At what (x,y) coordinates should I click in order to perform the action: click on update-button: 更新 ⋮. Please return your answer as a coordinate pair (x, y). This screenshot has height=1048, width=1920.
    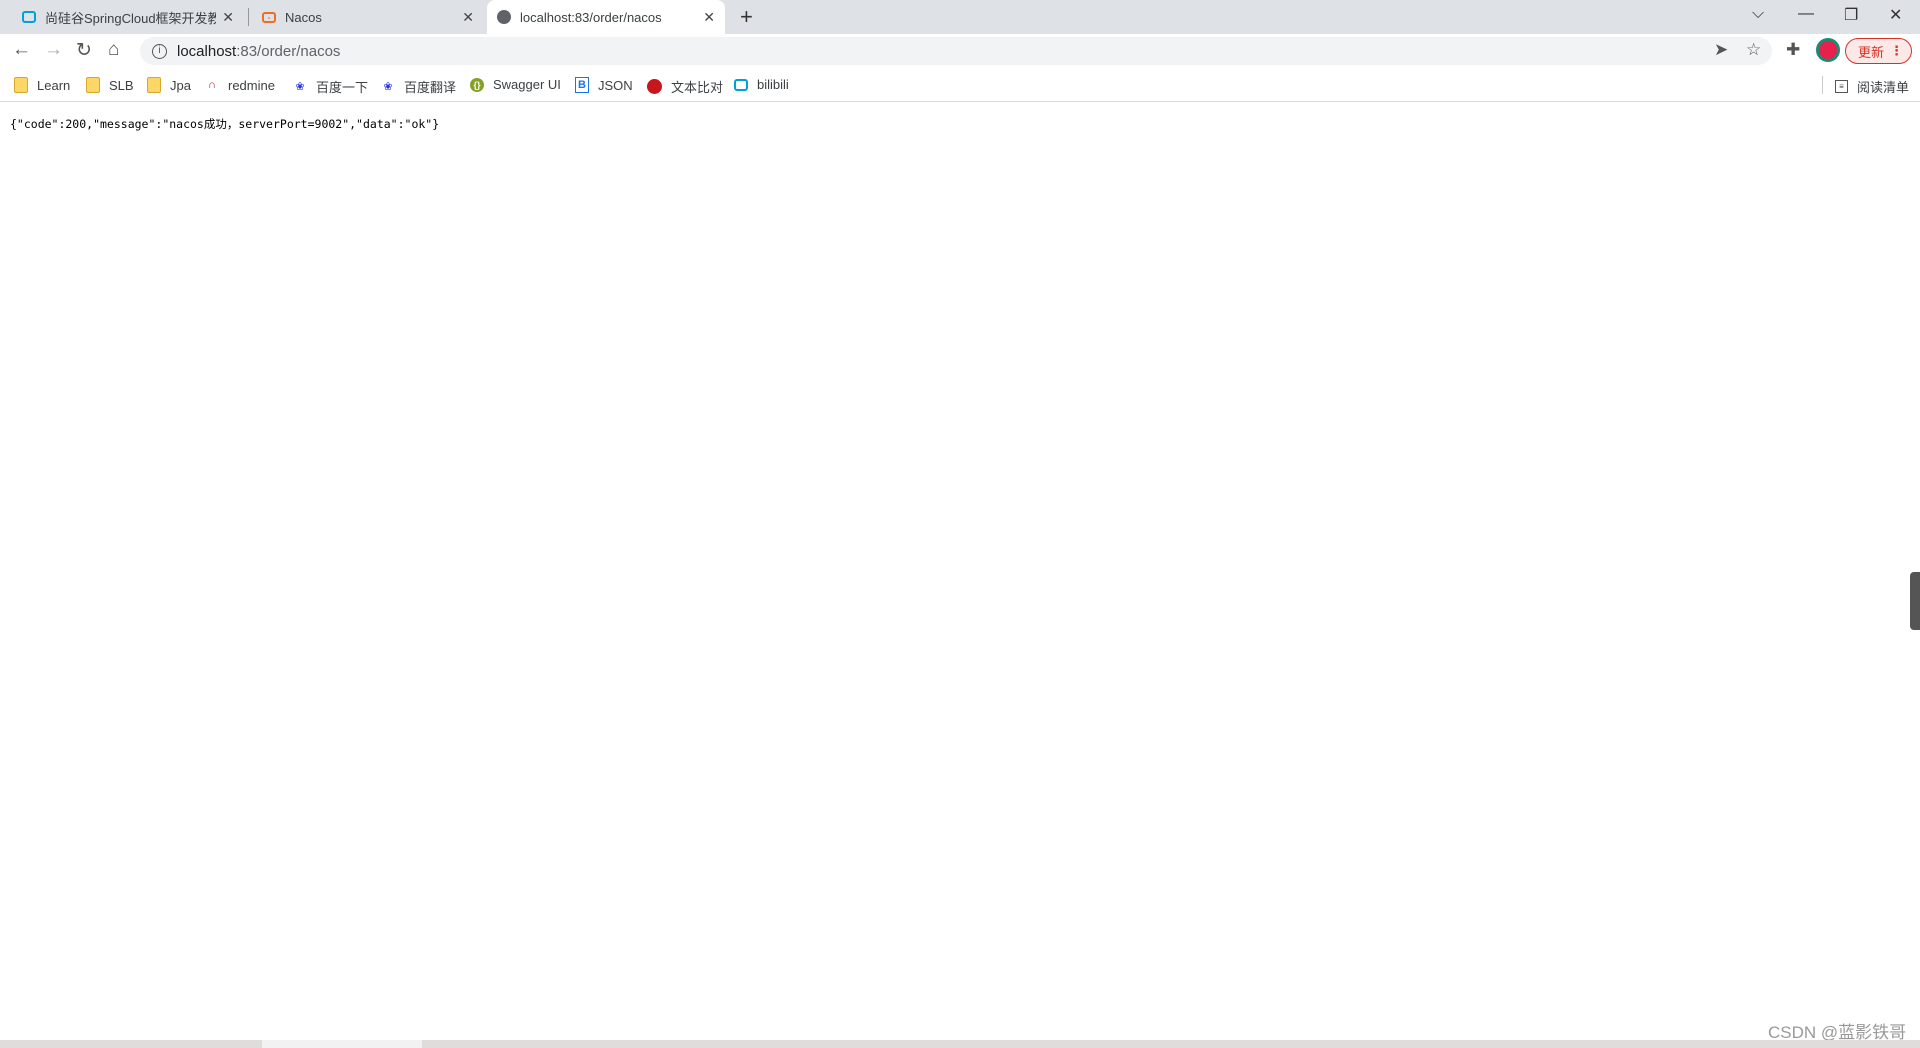
    Looking at the image, I should click on (1878, 51).